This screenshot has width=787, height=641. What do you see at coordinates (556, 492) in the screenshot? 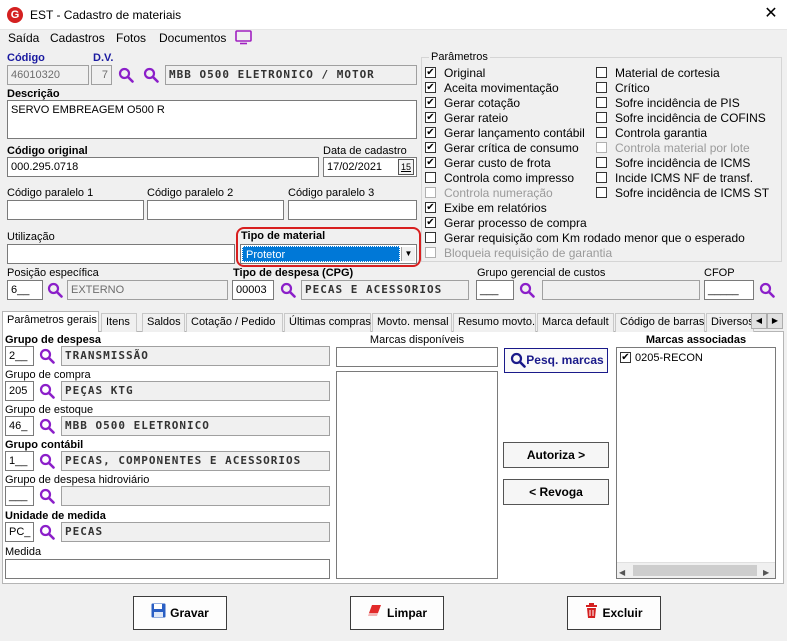
I see `revoga-button: < Revoga` at bounding box center [556, 492].